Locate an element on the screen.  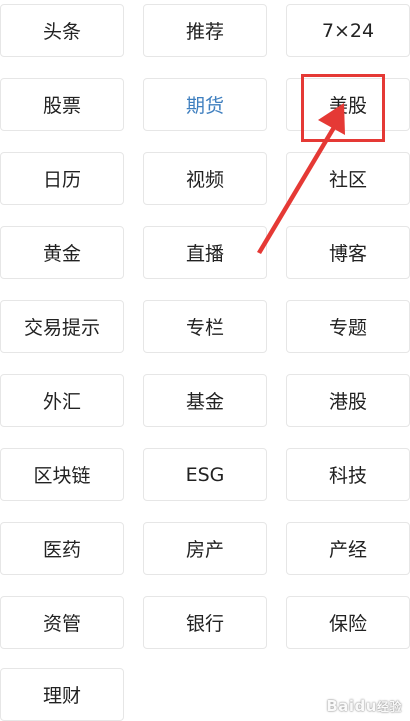
watermark-text: Baidu is located at coordinates (351, 706).